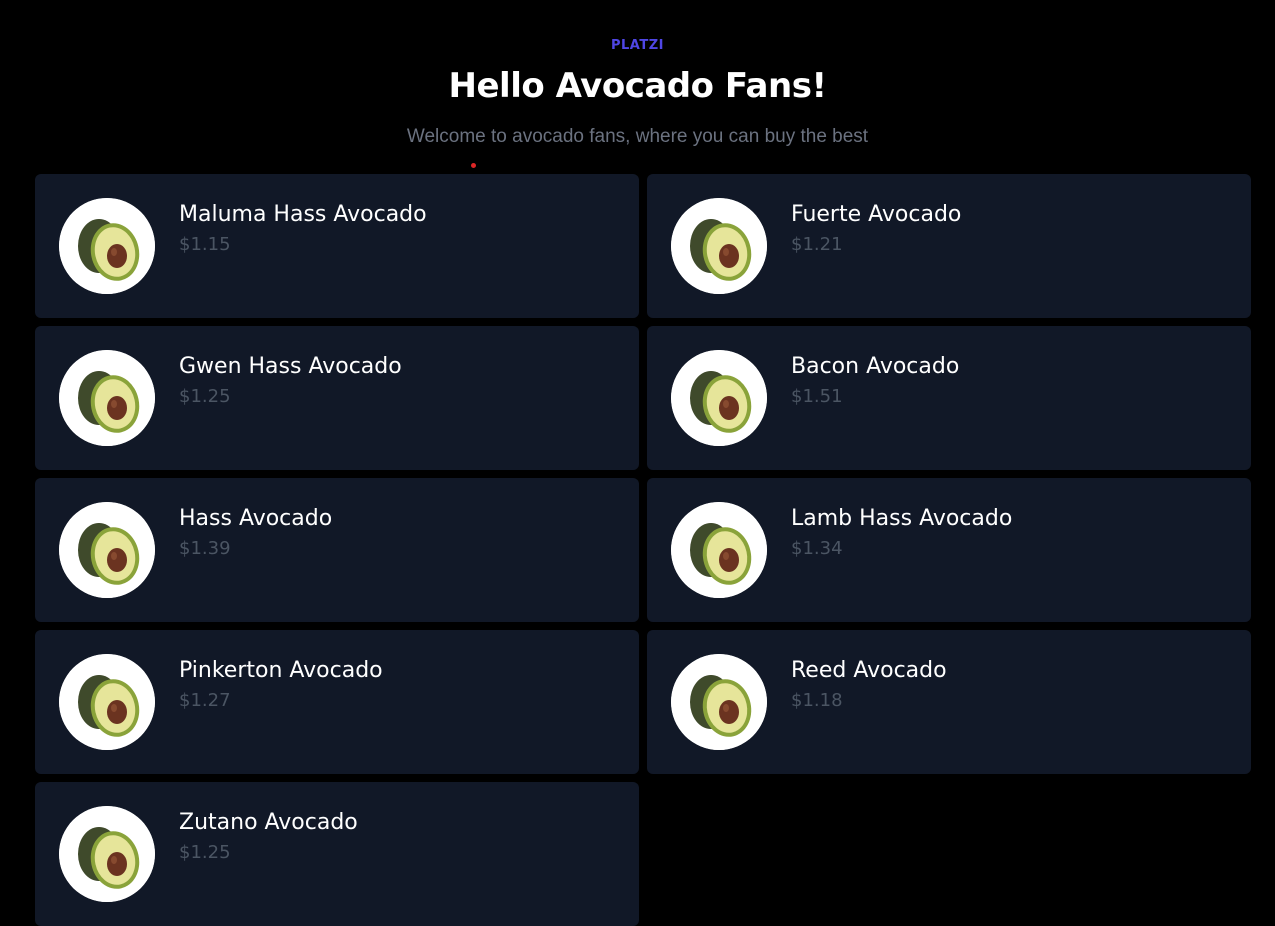 The image size is (1275, 926). Describe the element at coordinates (205, 548) in the screenshot. I see `product-price: $1.39` at that location.